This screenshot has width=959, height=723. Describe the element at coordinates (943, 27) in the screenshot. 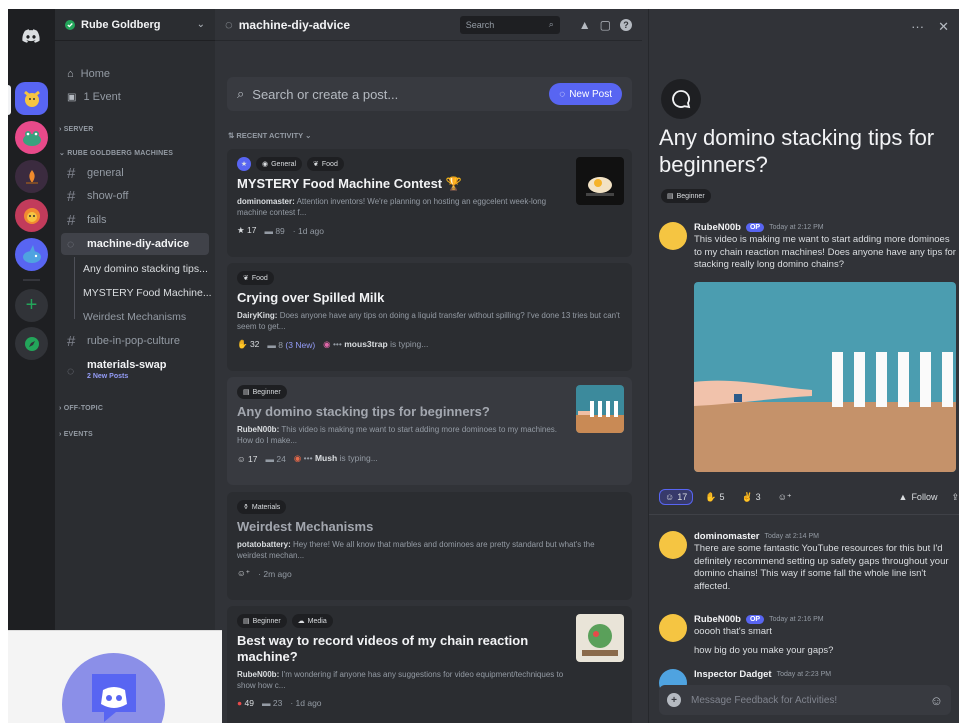

I see `close-icon: ✕` at that location.